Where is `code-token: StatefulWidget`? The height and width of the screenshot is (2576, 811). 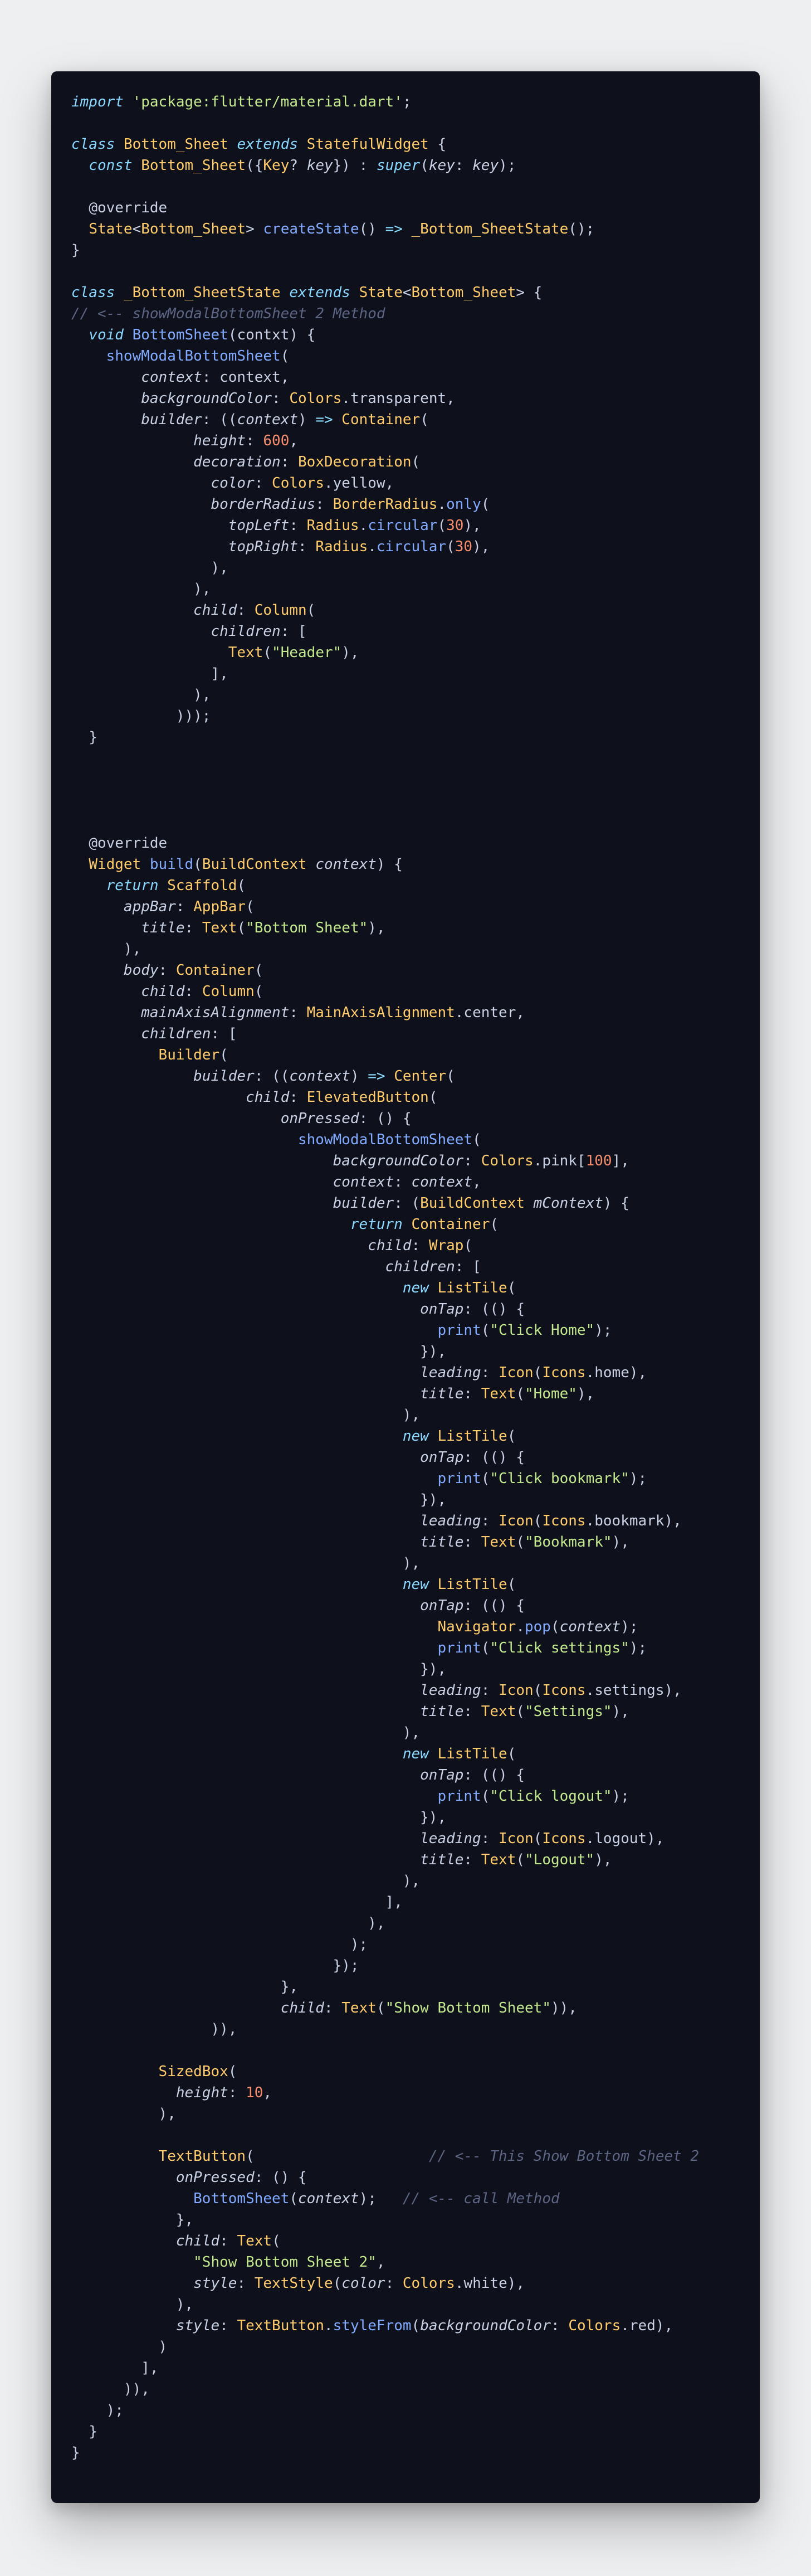
code-token: StatefulWidget is located at coordinates (368, 144).